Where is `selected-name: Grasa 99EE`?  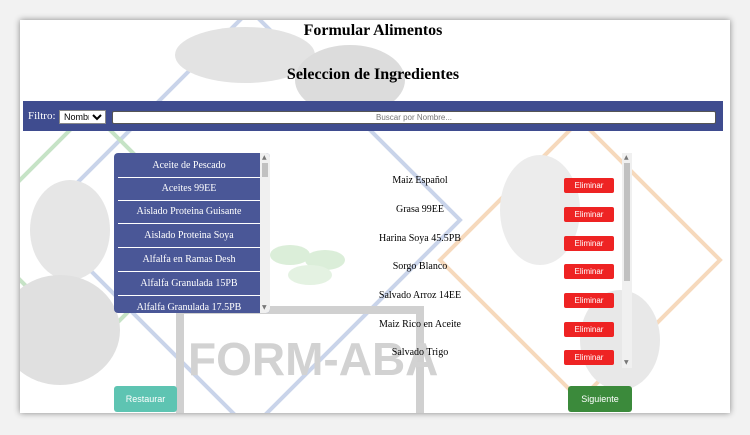
selected-name: Grasa 99EE is located at coordinates (420, 209).